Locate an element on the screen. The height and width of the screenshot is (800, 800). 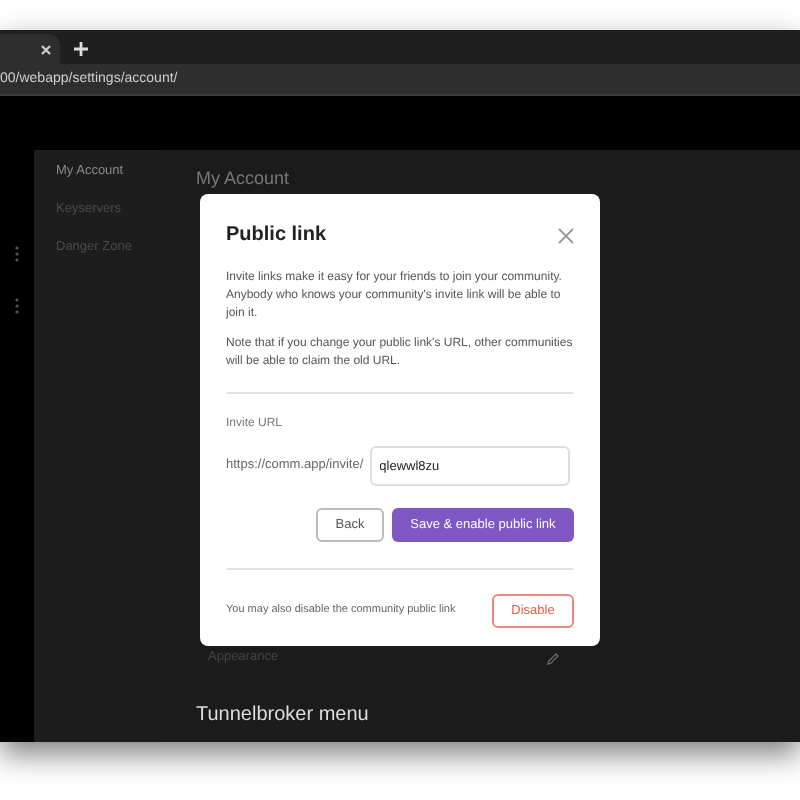
section-title: Tunnelbroker menu is located at coordinates (283, 716).